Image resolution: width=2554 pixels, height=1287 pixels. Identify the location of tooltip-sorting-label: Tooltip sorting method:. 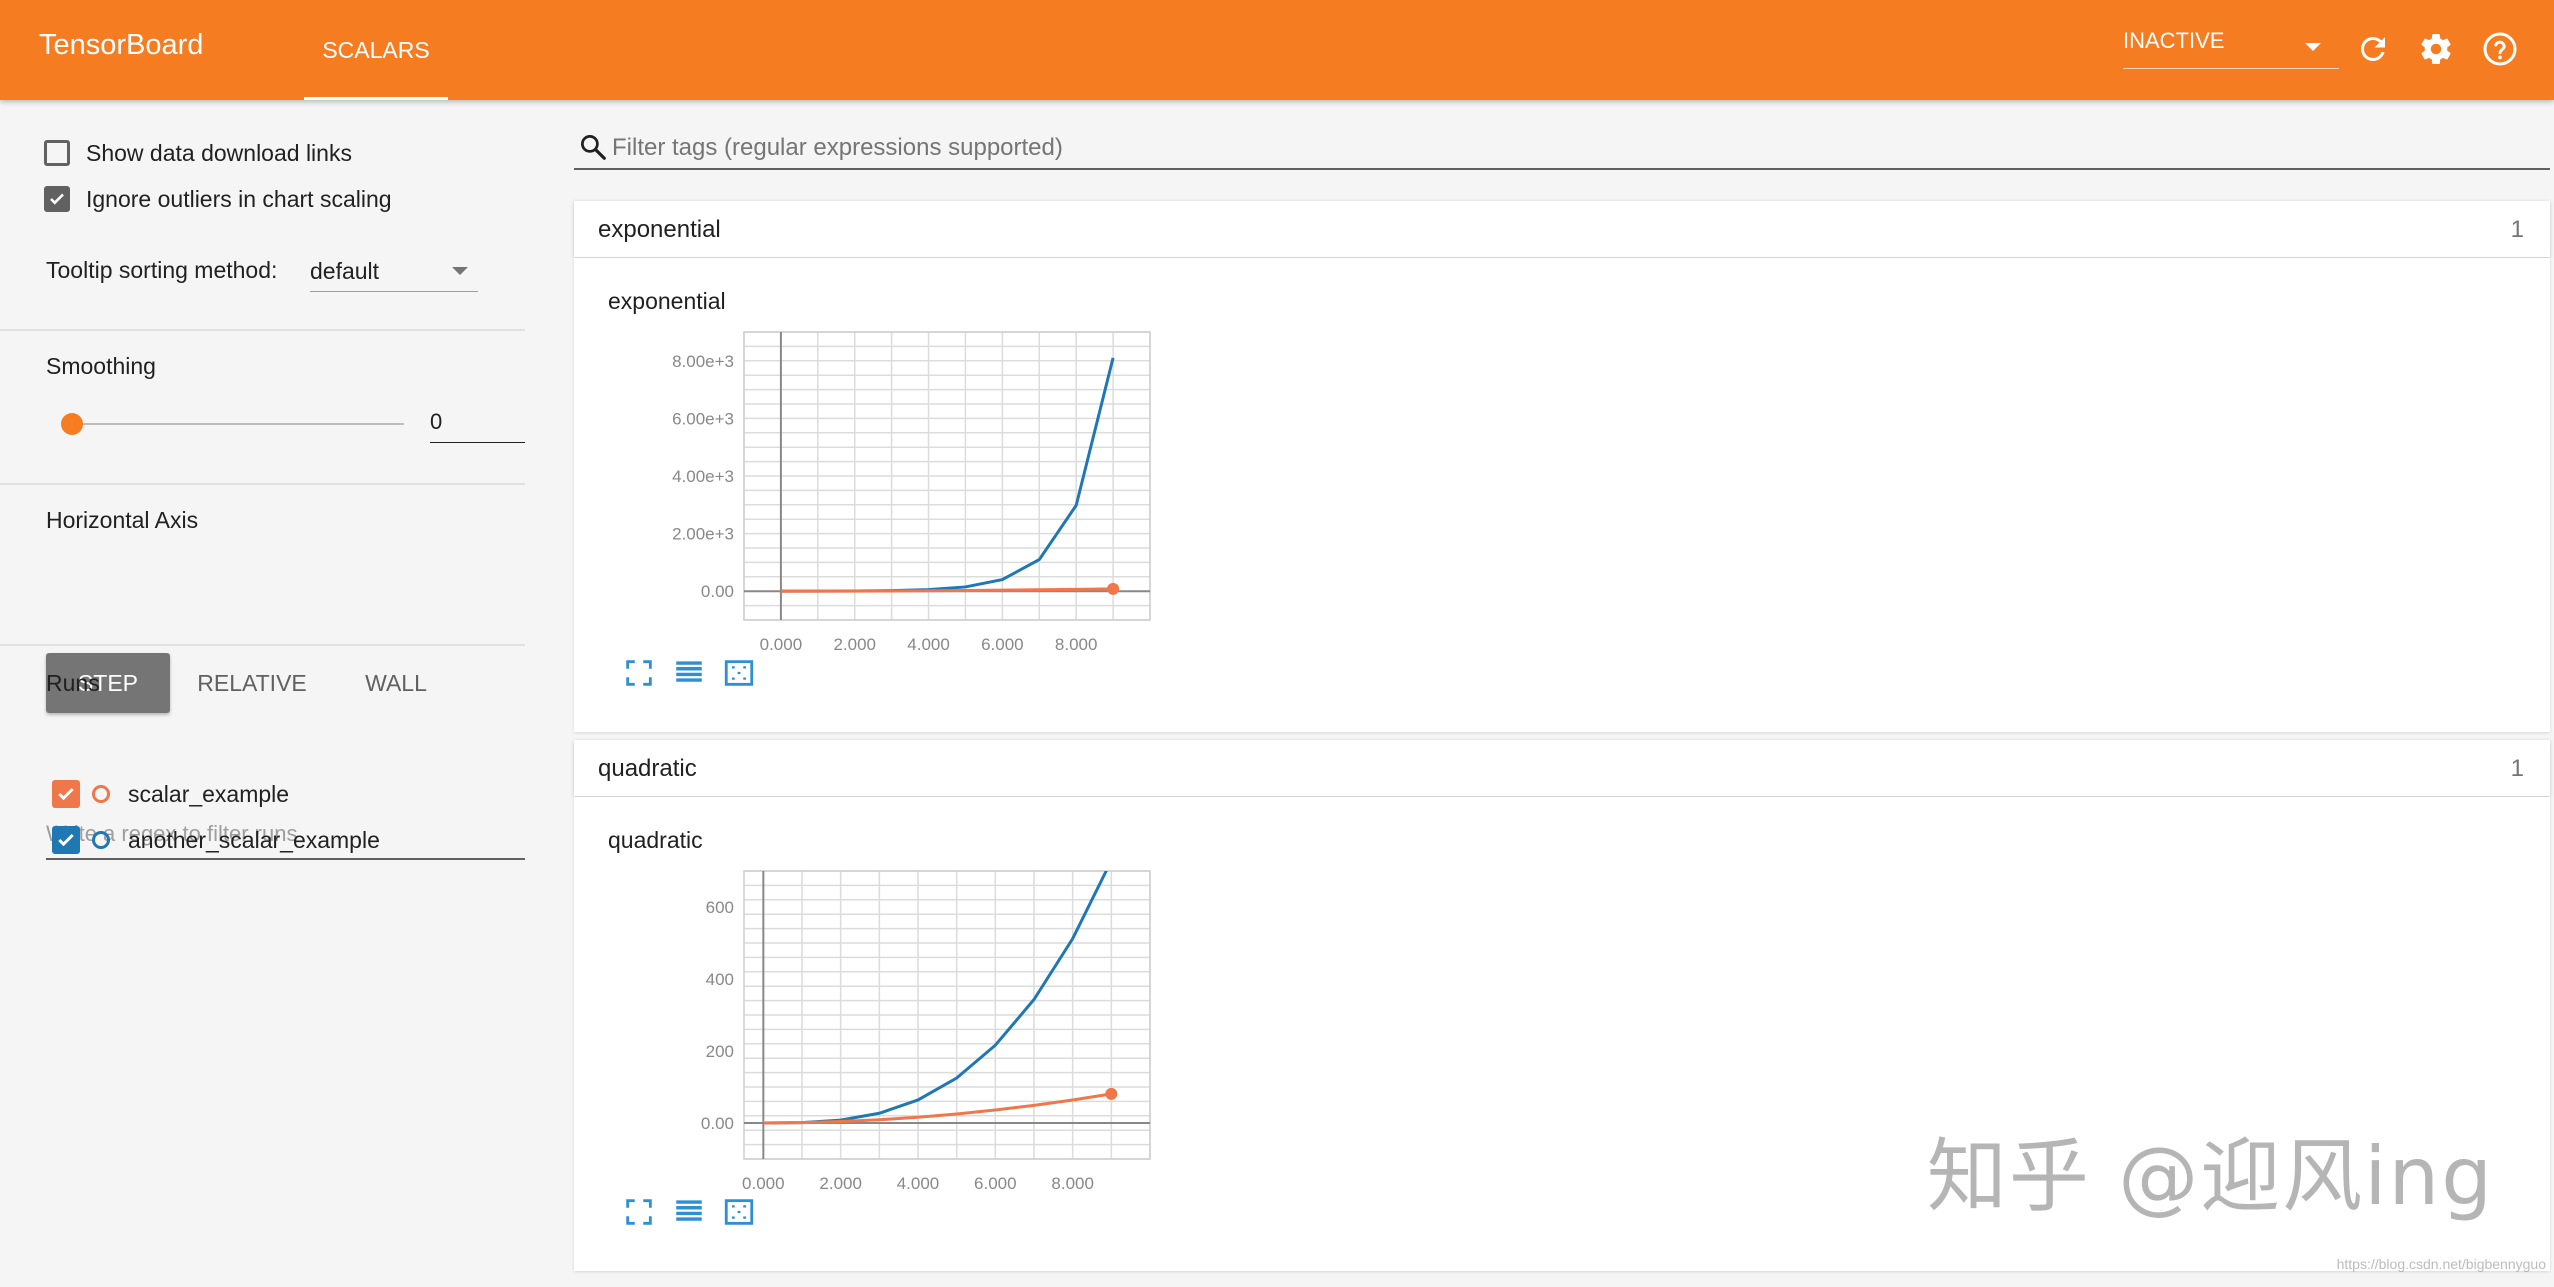
(162, 270).